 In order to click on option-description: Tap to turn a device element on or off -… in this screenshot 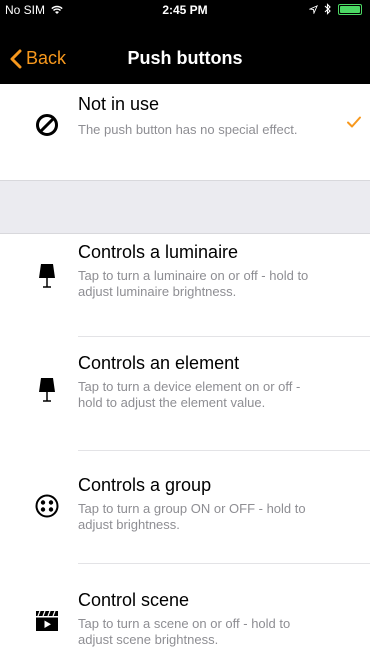, I will do `click(189, 394)`.